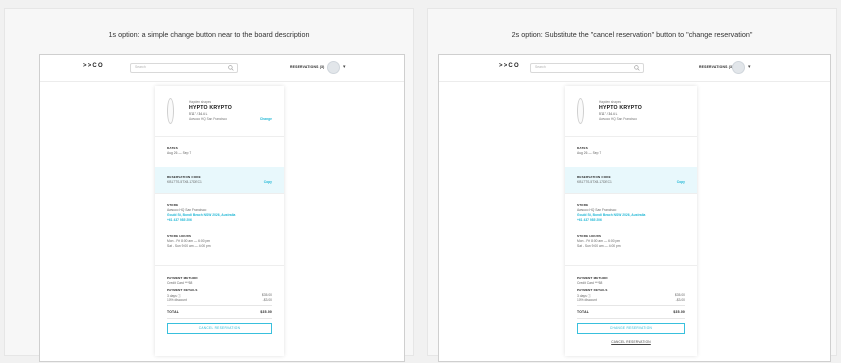 Image resolution: width=841 pixels, height=363 pixels. Describe the element at coordinates (631, 328) in the screenshot. I see `change-reservation-button: CHANGE RESERVATION` at that location.